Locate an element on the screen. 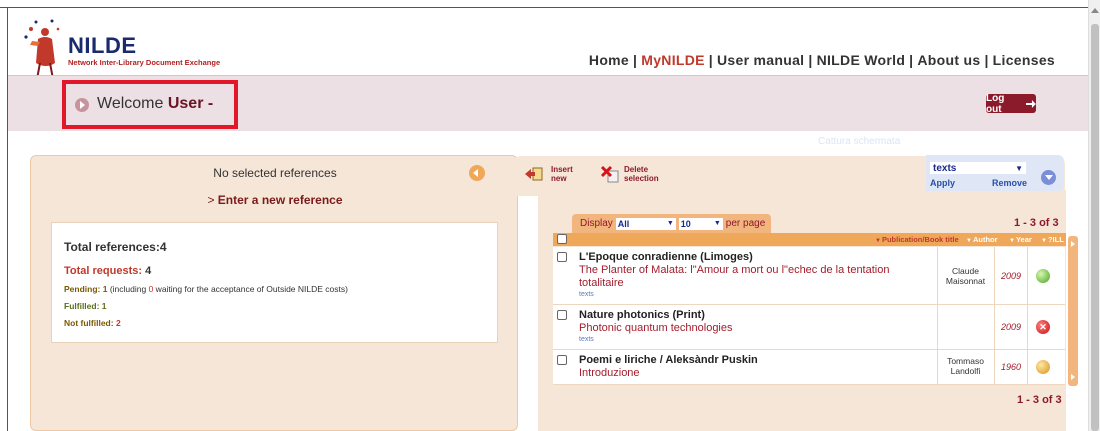 The width and height of the screenshot is (1100, 431). select-all-checkbox is located at coordinates (562, 239).